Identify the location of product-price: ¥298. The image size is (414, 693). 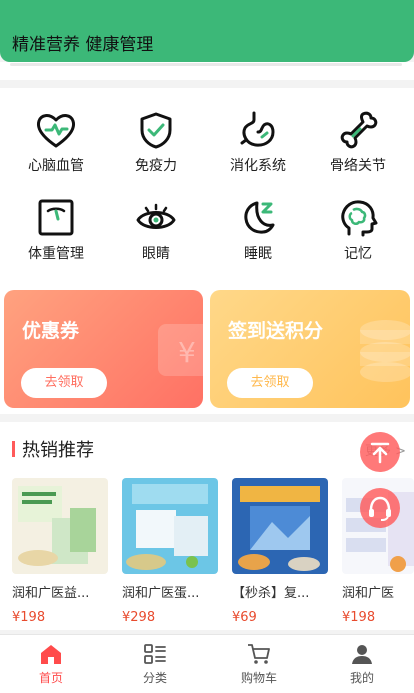
(139, 617).